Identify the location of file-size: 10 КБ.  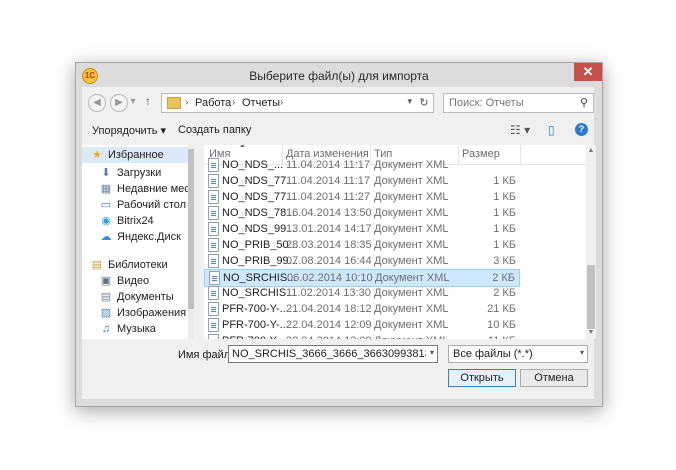
(501, 325).